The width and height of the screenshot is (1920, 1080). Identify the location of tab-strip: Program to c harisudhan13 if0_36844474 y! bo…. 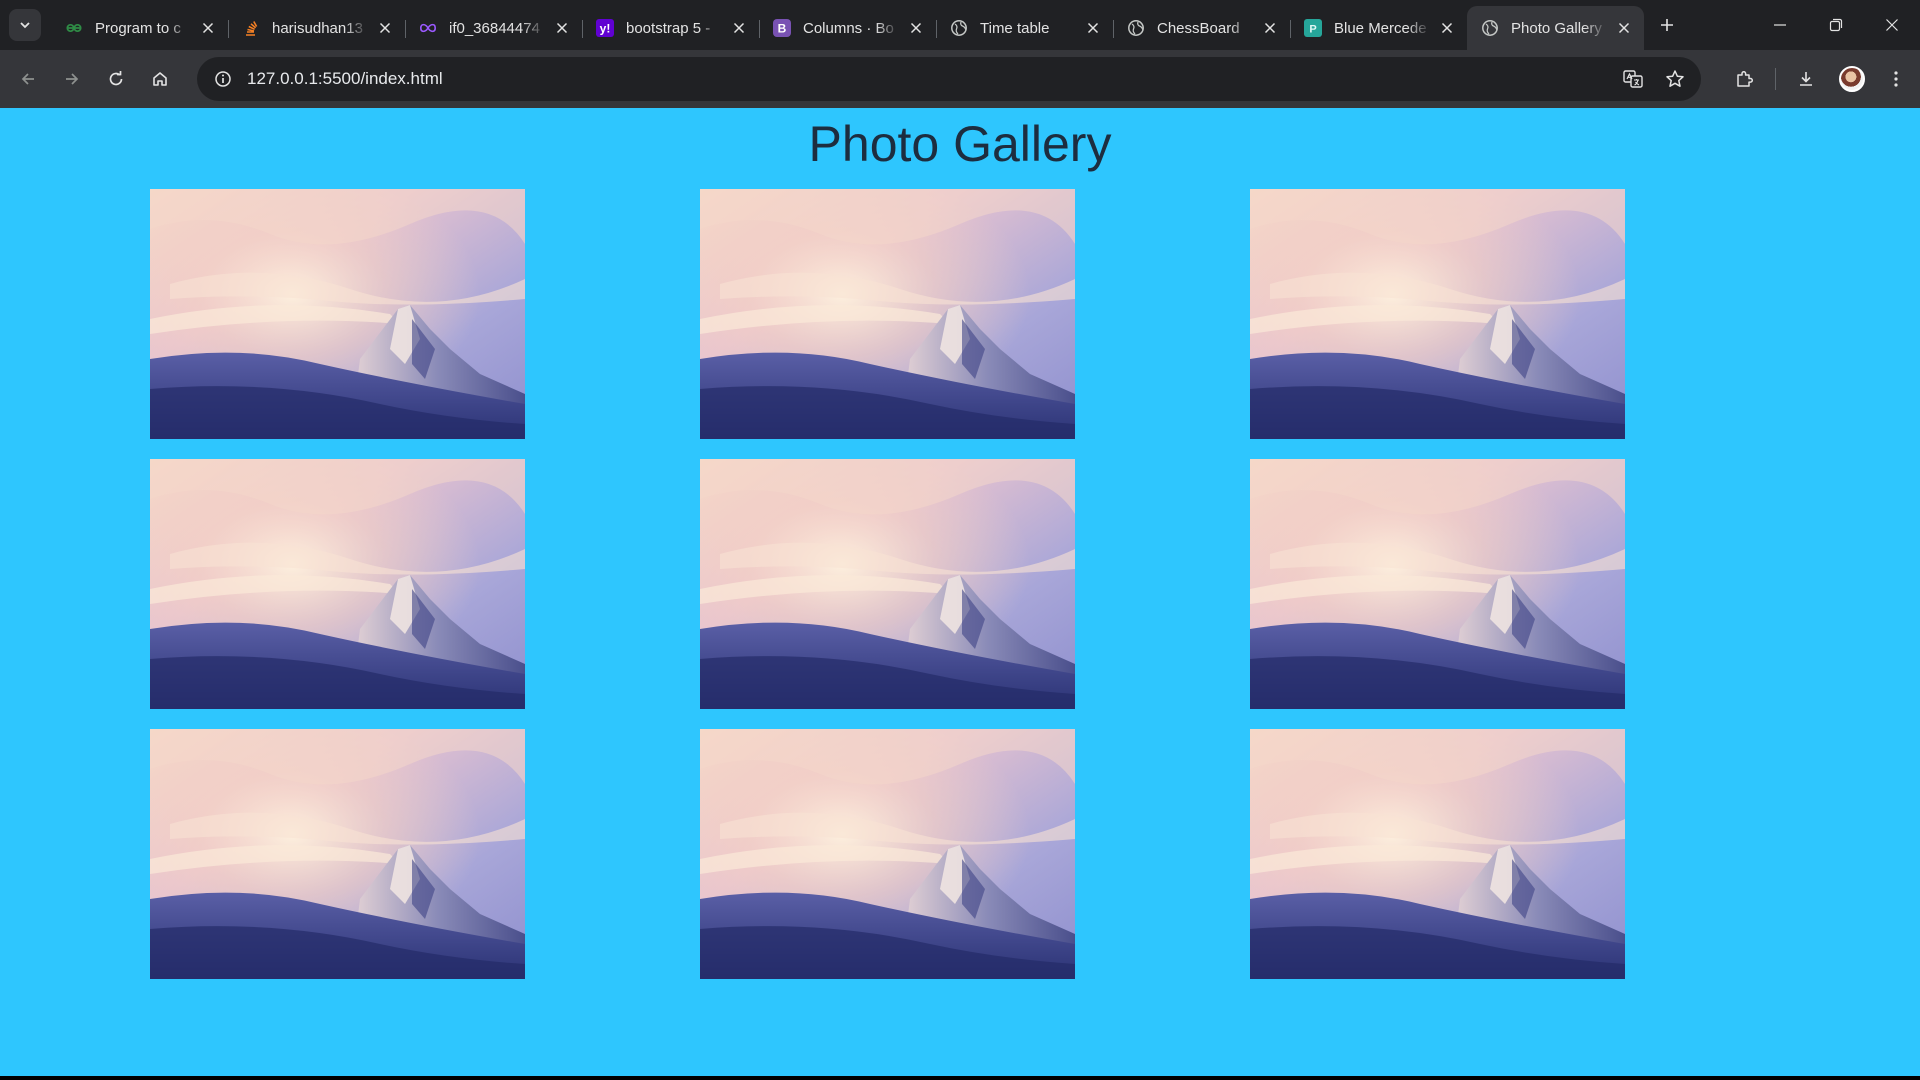
(960, 25).